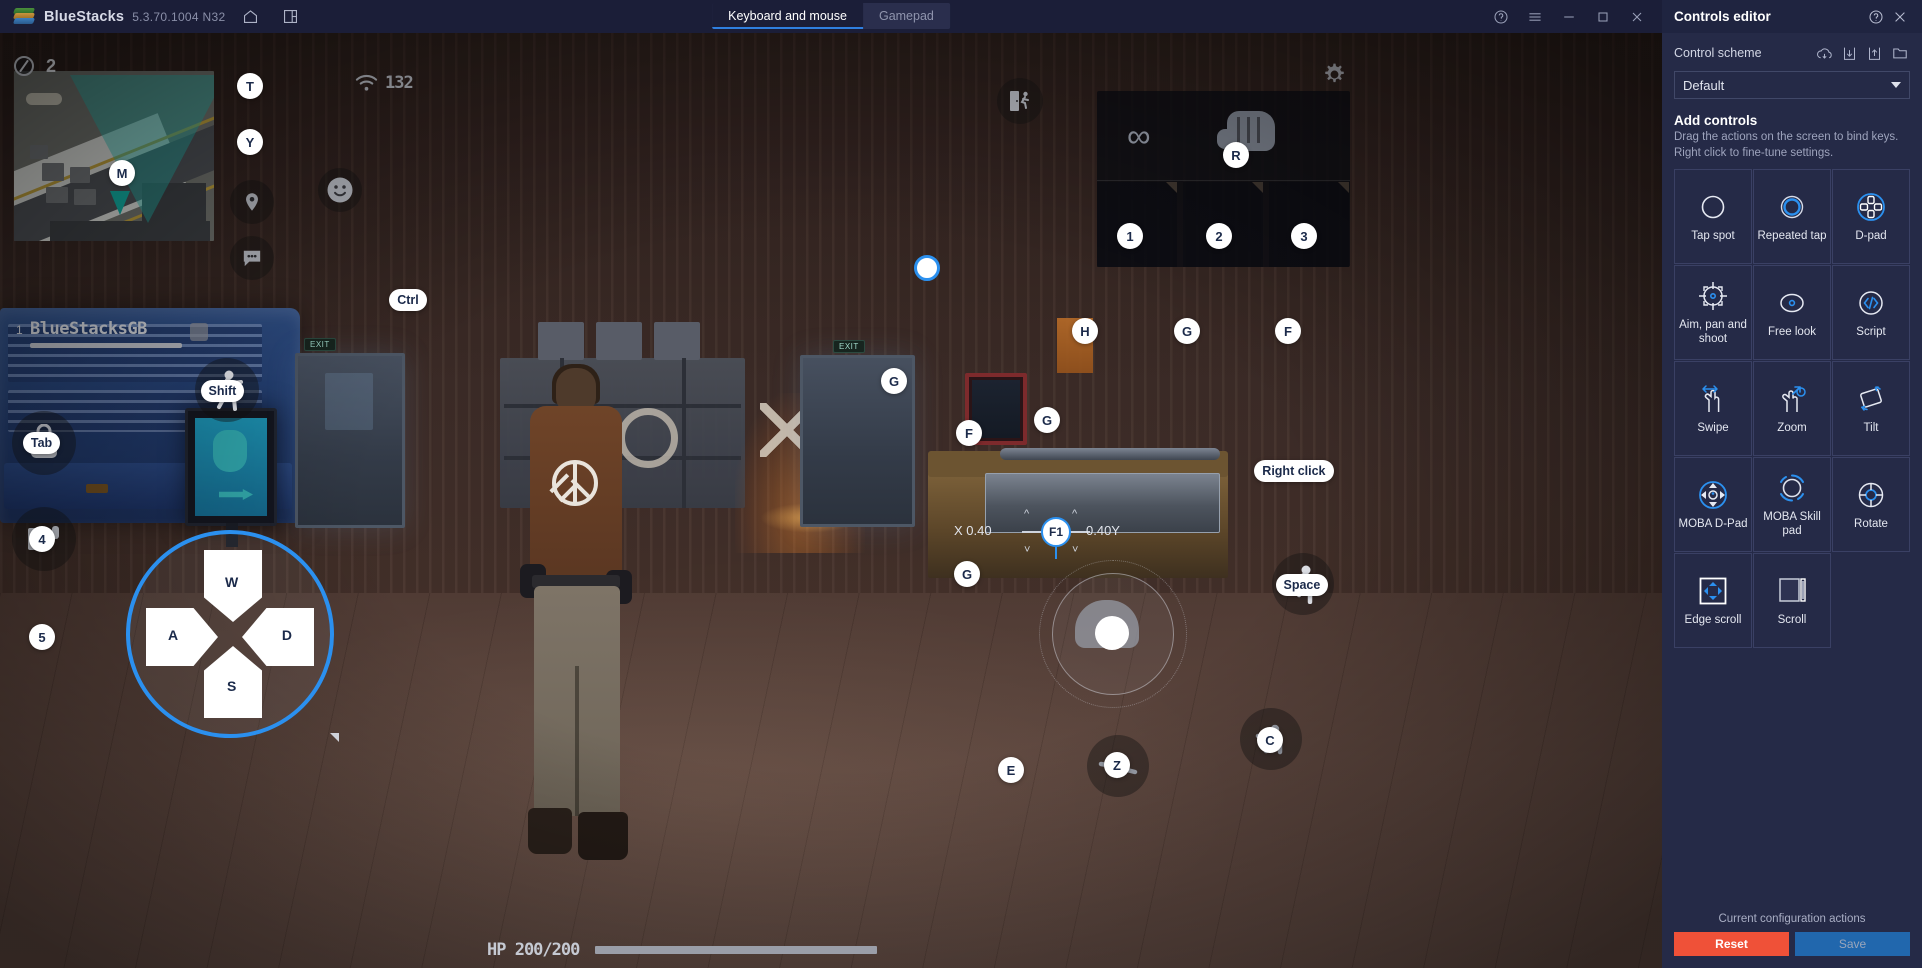 This screenshot has width=1922, height=968. Describe the element at coordinates (334, 737) in the screenshot. I see `dpad-resize-handle` at that location.